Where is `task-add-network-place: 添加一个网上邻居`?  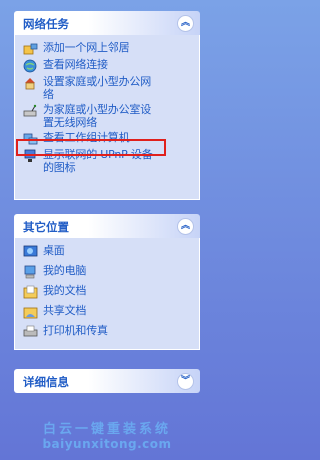
task-add-network-place: 添加一个网上邻居 is located at coordinates (109, 48).